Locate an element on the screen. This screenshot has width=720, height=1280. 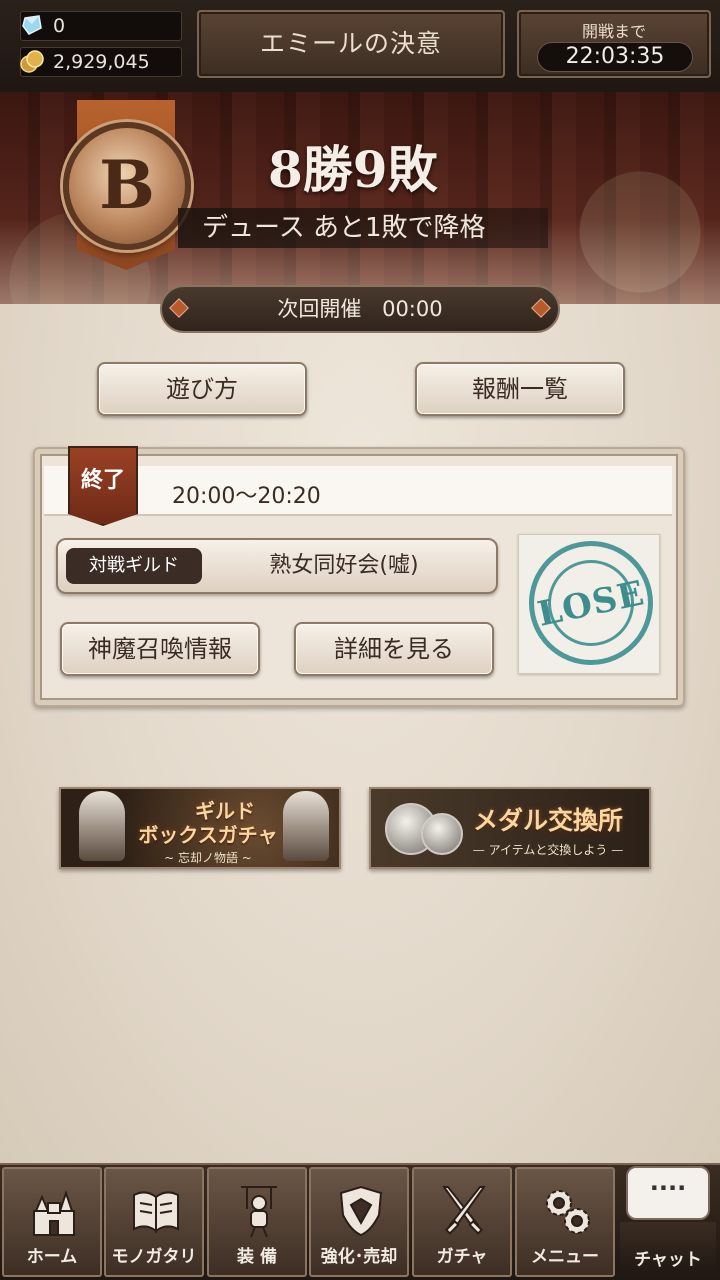
next-session-time: 00:00 is located at coordinates (412, 309).